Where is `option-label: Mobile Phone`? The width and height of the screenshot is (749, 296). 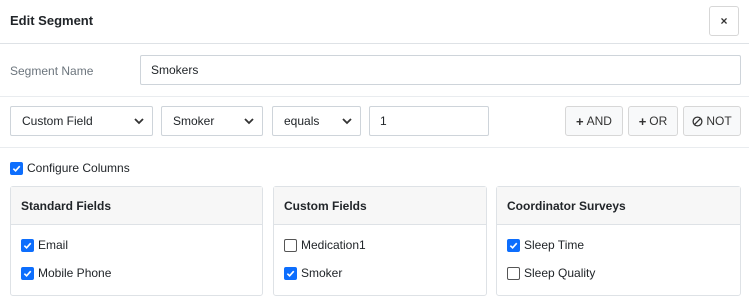
option-label: Mobile Phone is located at coordinates (75, 273).